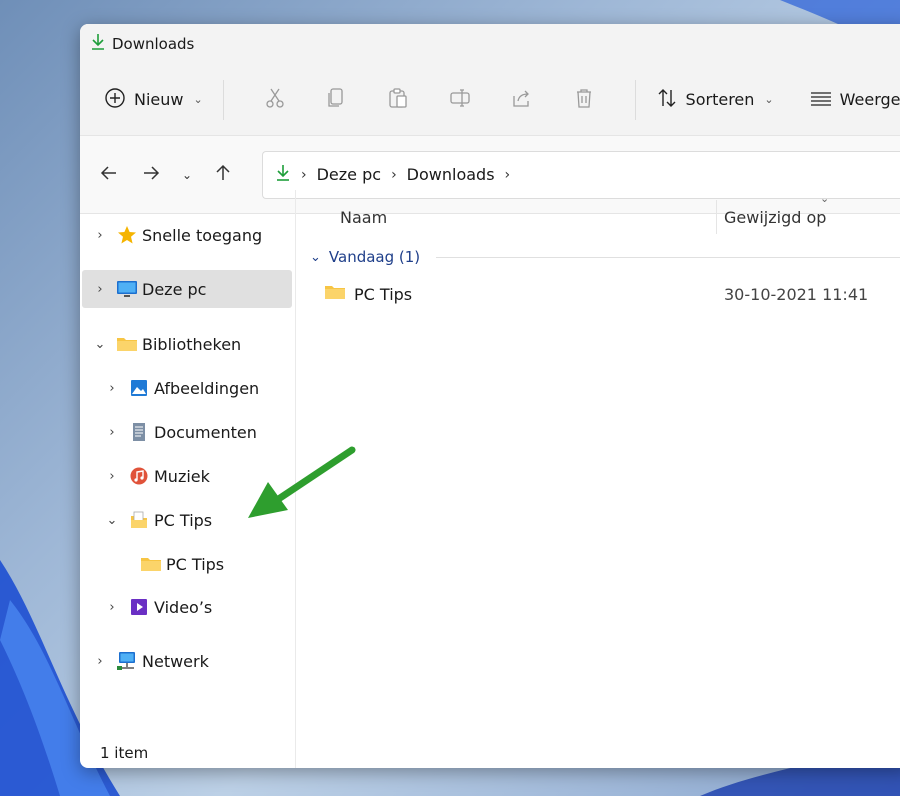  What do you see at coordinates (205, 432) in the screenshot?
I see `sidebar-item-label: Documenten` at bounding box center [205, 432].